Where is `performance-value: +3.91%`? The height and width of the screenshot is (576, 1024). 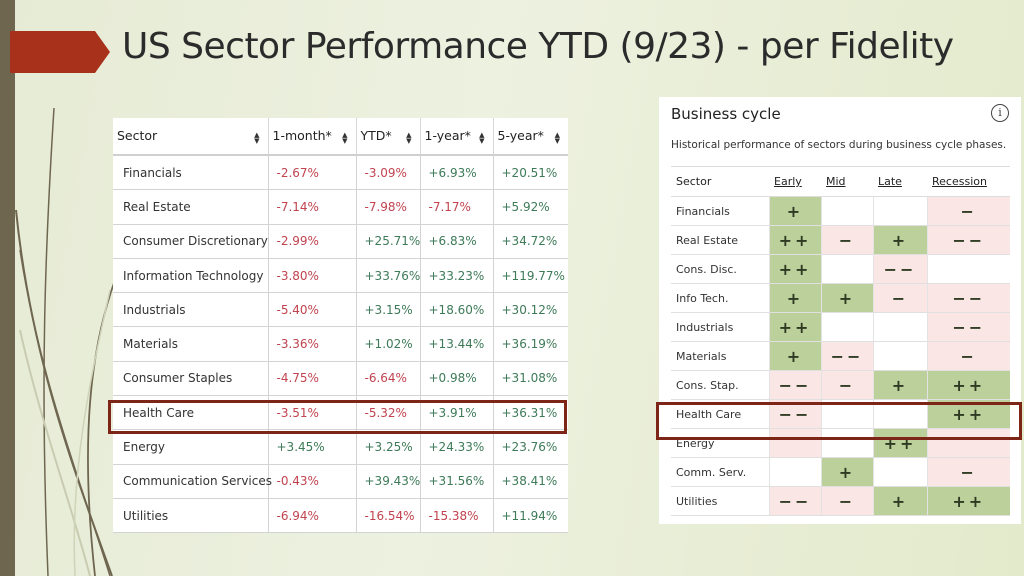 performance-value: +3.91% is located at coordinates (457, 413).